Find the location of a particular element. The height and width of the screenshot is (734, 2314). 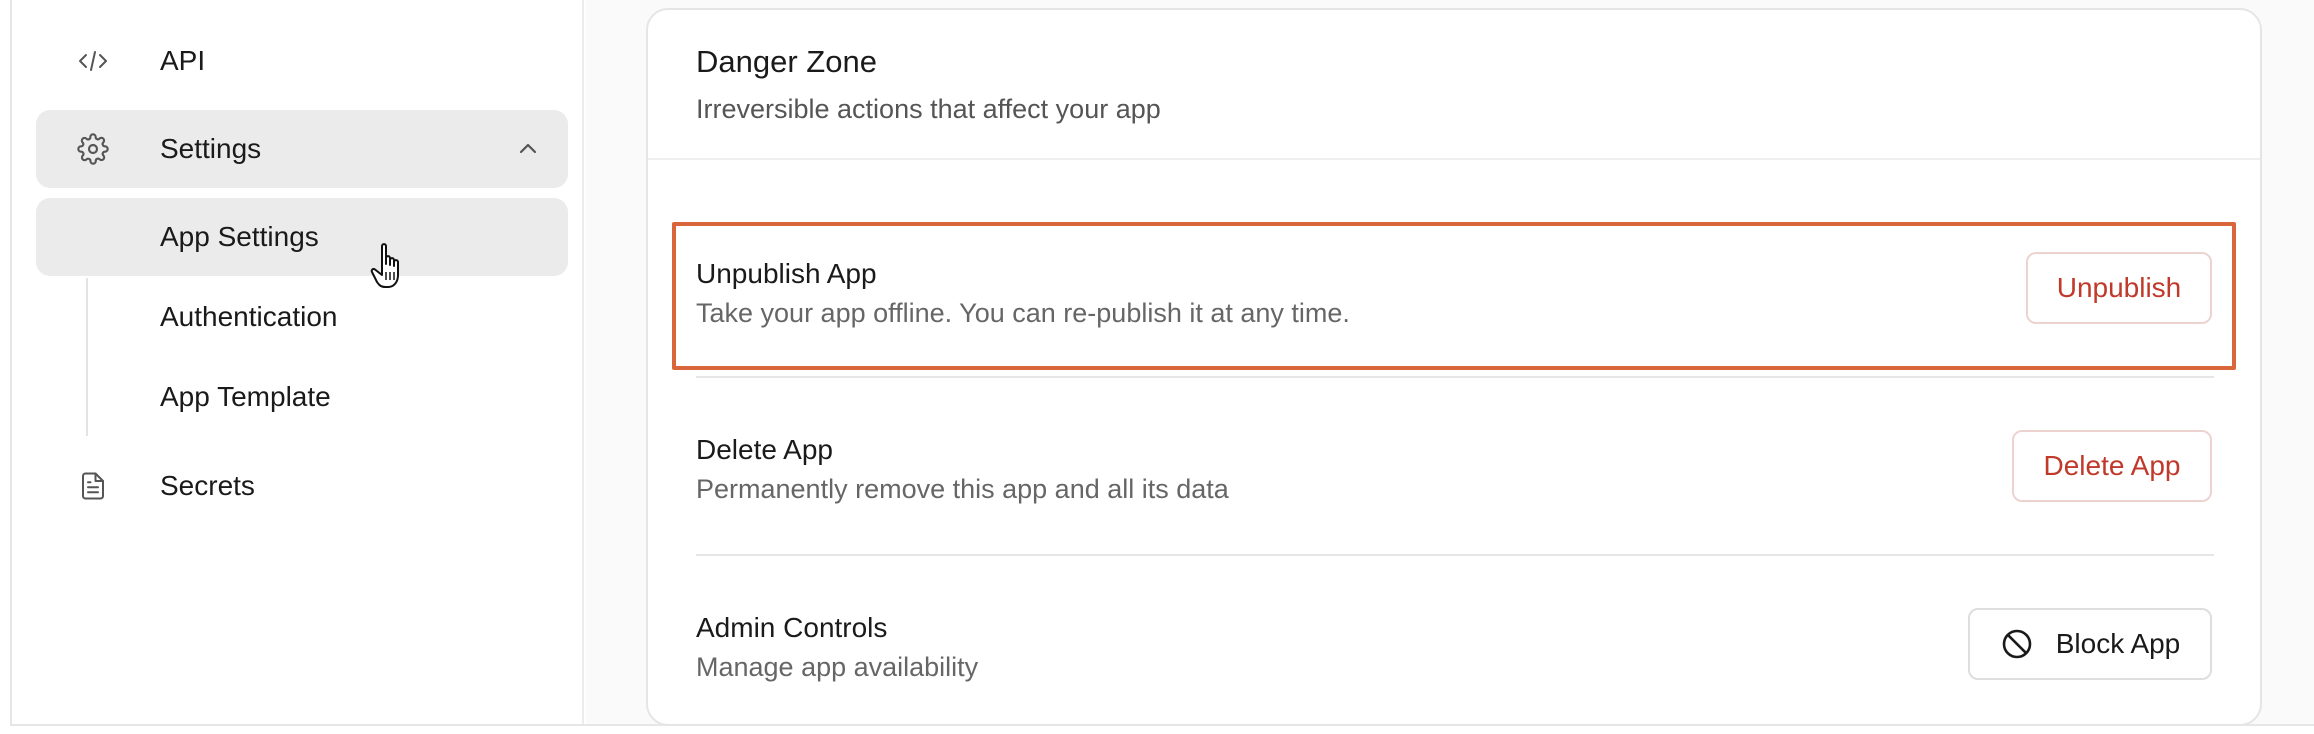

block-app-label: Block App is located at coordinates (2118, 643).